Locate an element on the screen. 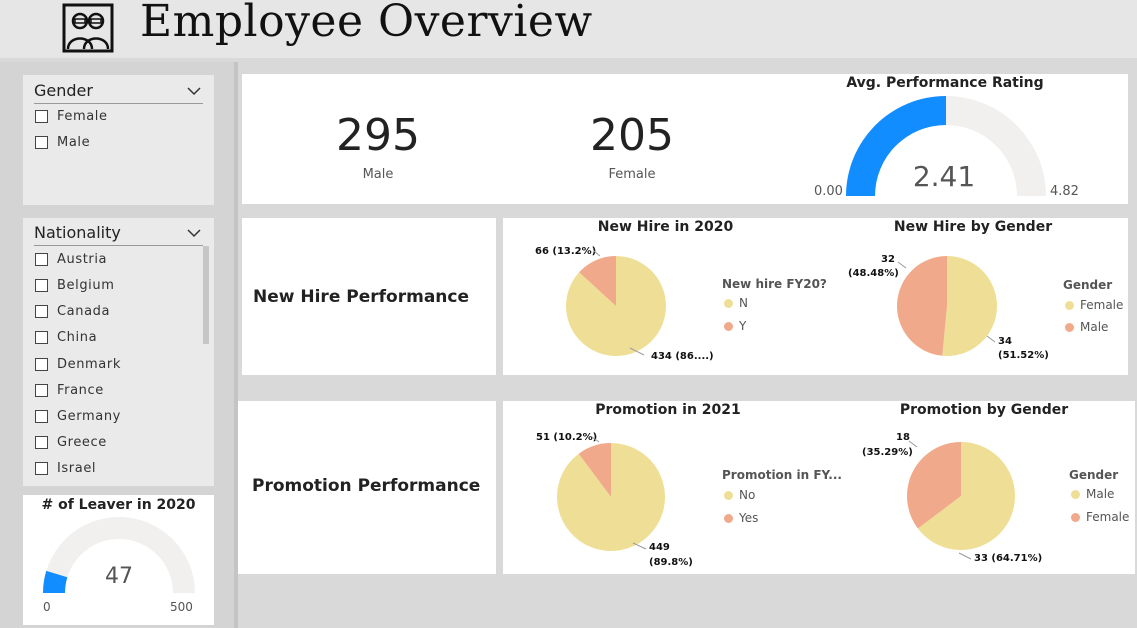  promotion-section-title: Promotion Performance is located at coordinates (366, 486).